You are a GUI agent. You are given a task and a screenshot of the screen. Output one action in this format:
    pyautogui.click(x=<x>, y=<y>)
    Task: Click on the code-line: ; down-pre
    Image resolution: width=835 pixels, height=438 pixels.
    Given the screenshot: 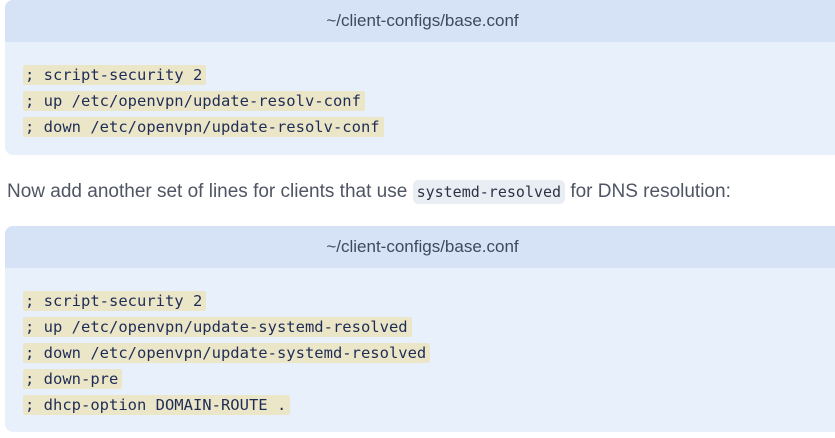 What is the action you would take?
    pyautogui.click(x=429, y=379)
    